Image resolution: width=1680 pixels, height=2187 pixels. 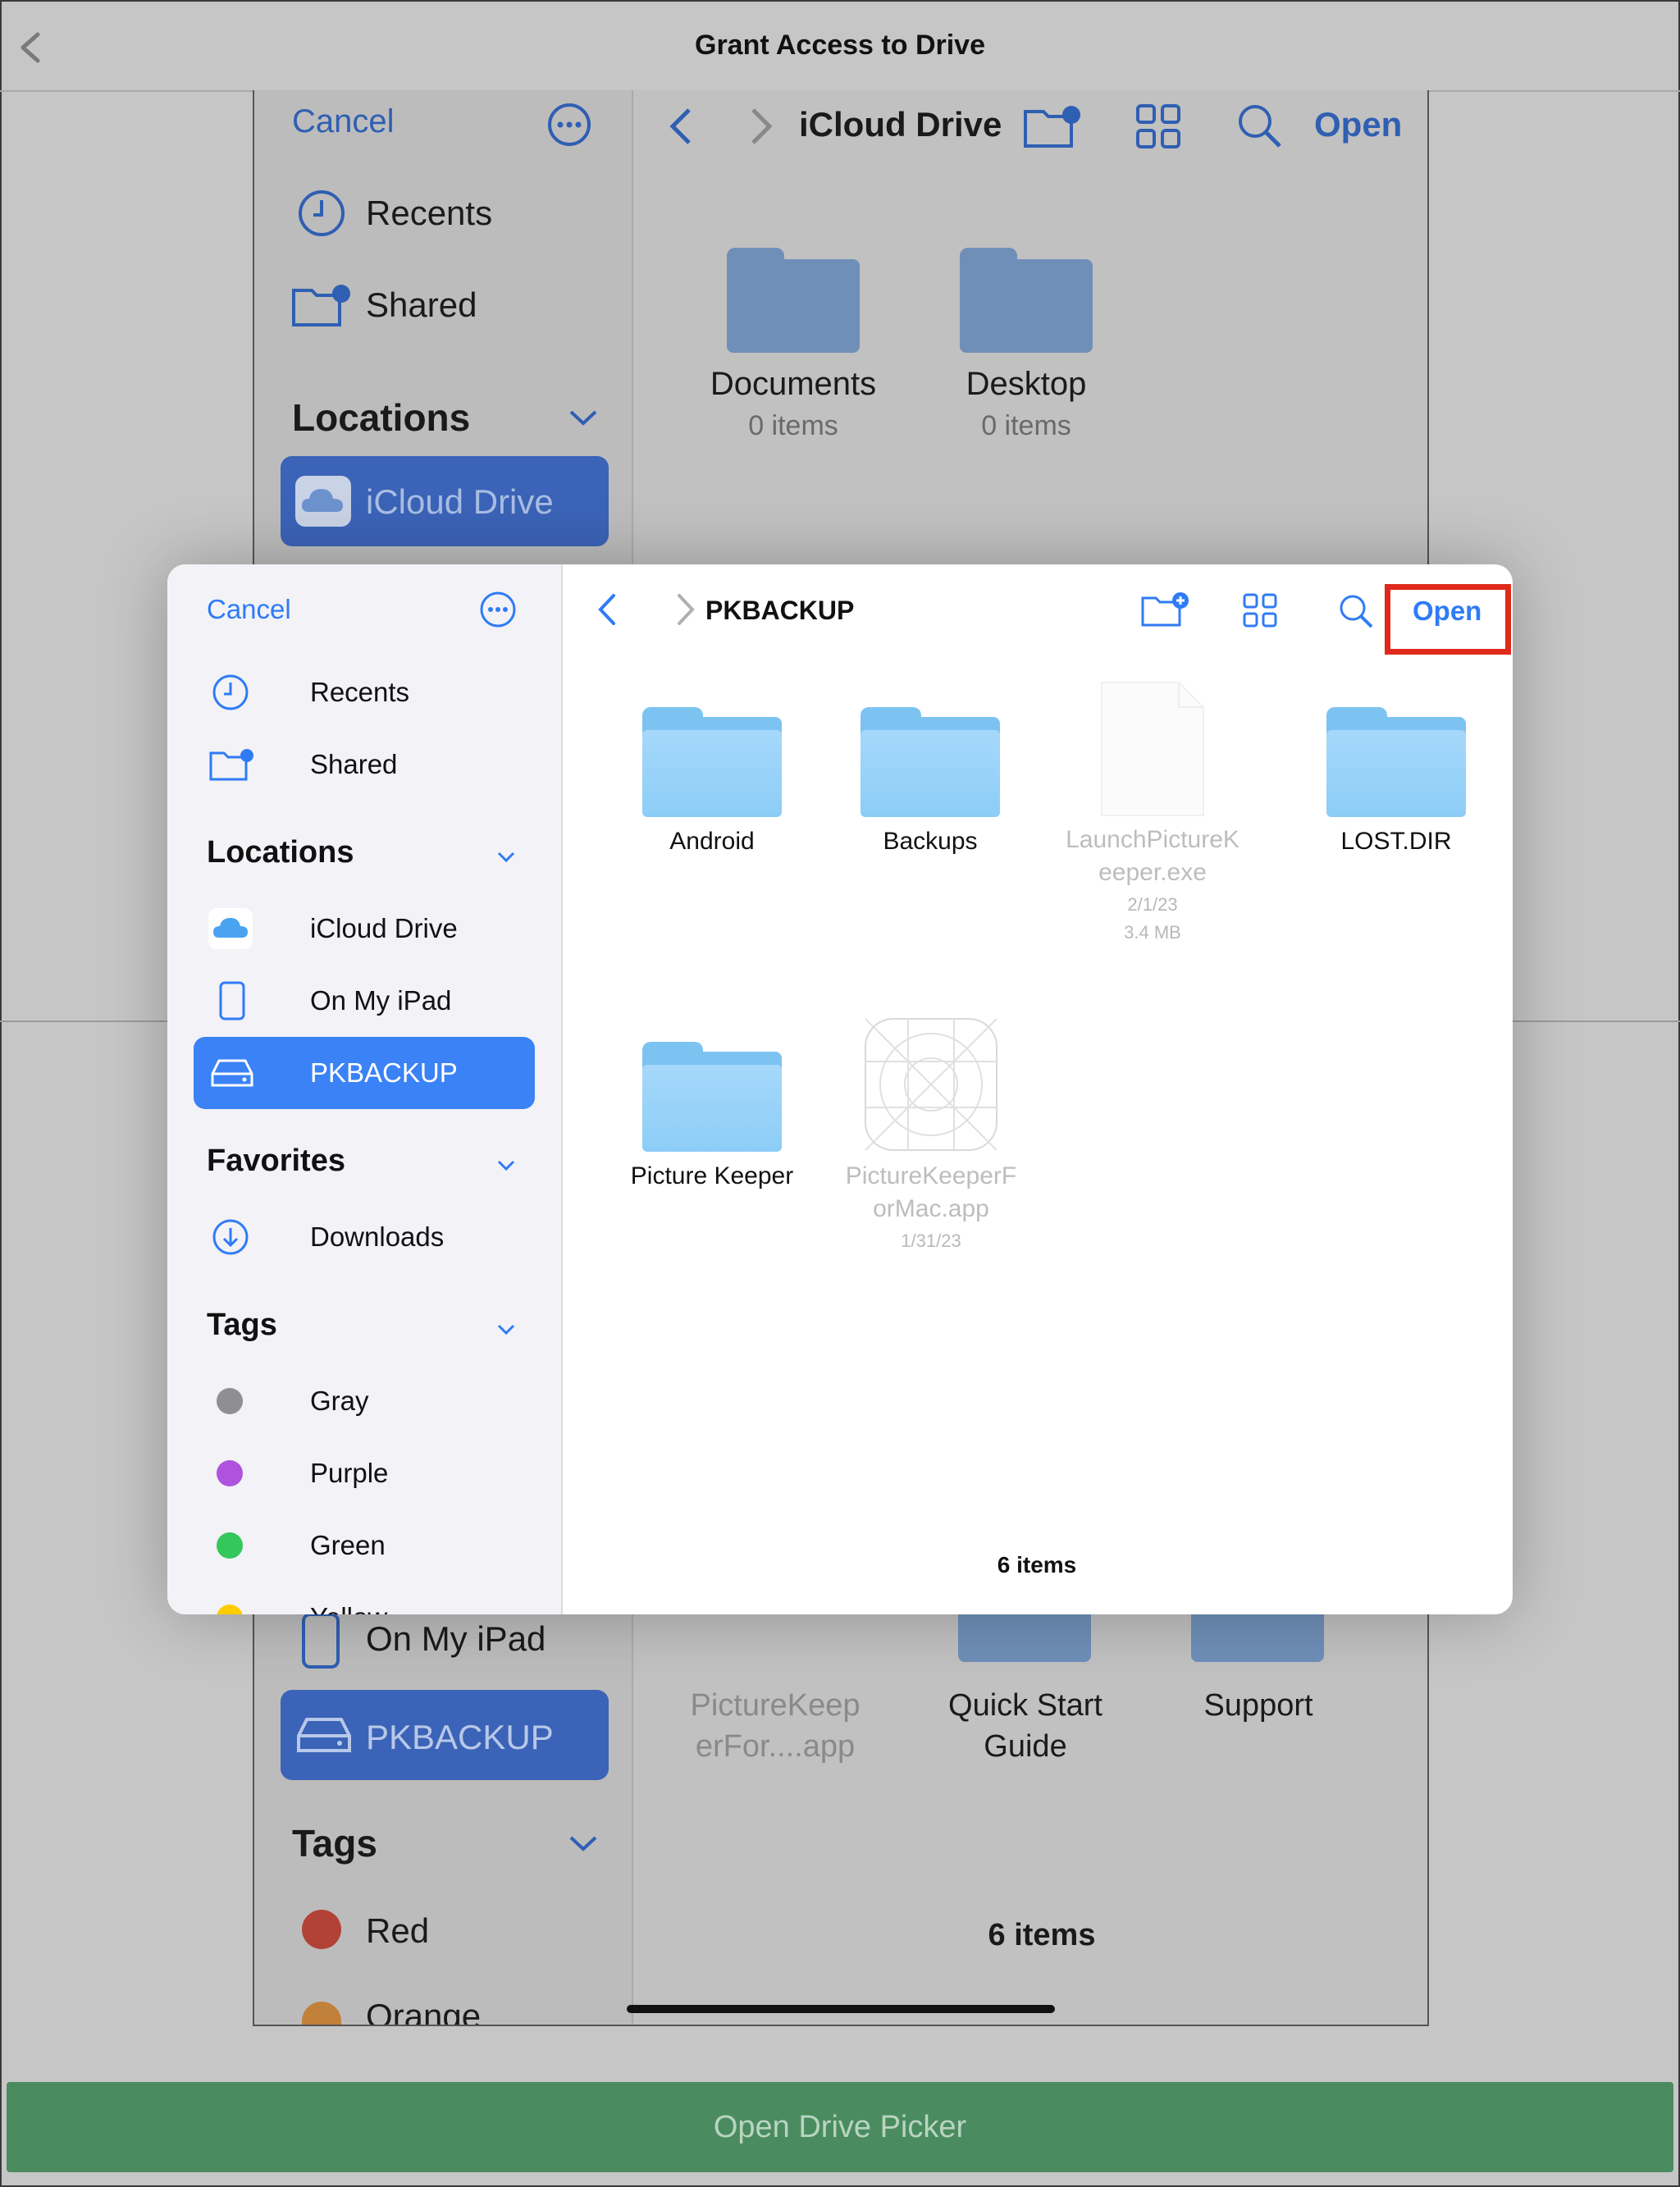 What do you see at coordinates (1158, 126) in the screenshot?
I see `bg-grid-icon` at bounding box center [1158, 126].